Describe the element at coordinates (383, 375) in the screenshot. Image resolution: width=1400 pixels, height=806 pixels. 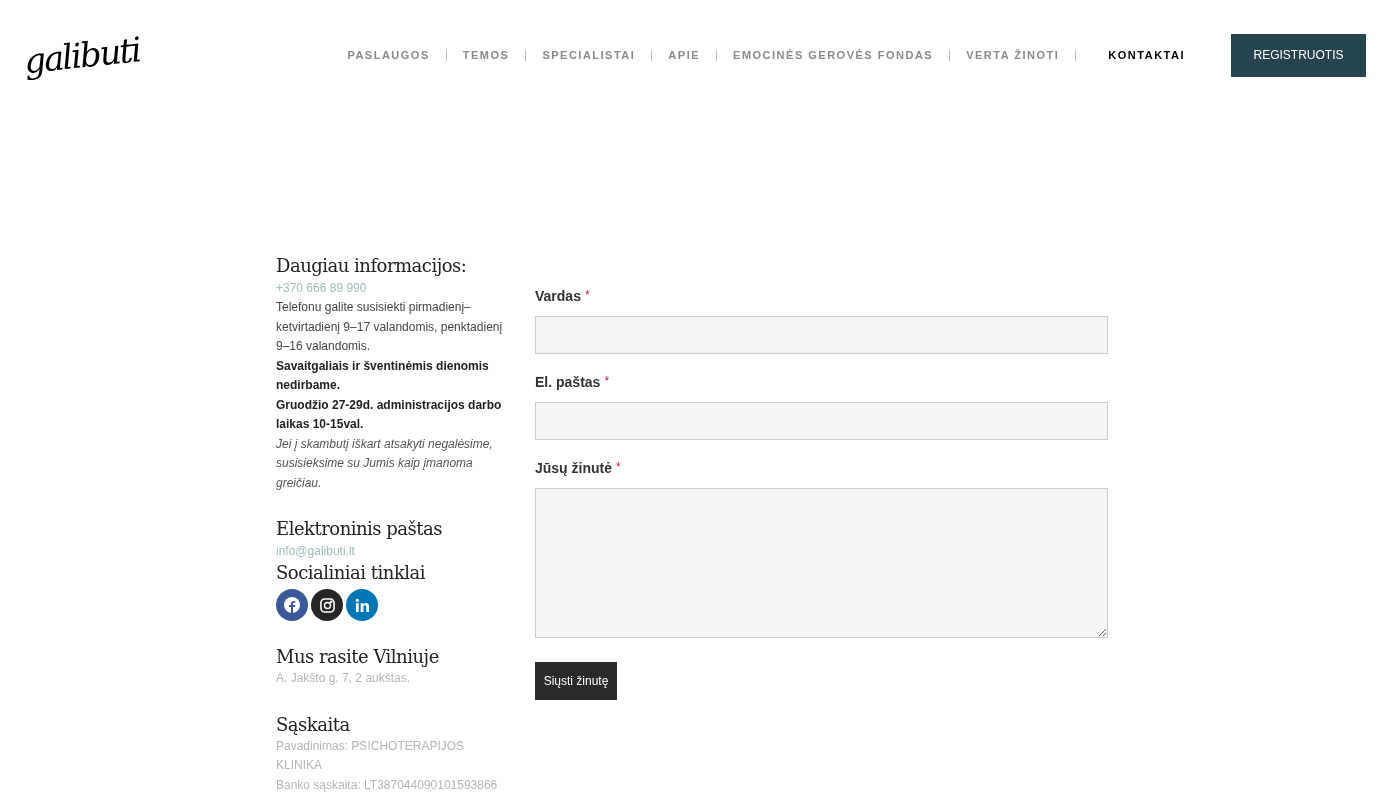
I see `info-text: Savaitgaliais ir šventinėmis dienomis nedirbame.` at that location.